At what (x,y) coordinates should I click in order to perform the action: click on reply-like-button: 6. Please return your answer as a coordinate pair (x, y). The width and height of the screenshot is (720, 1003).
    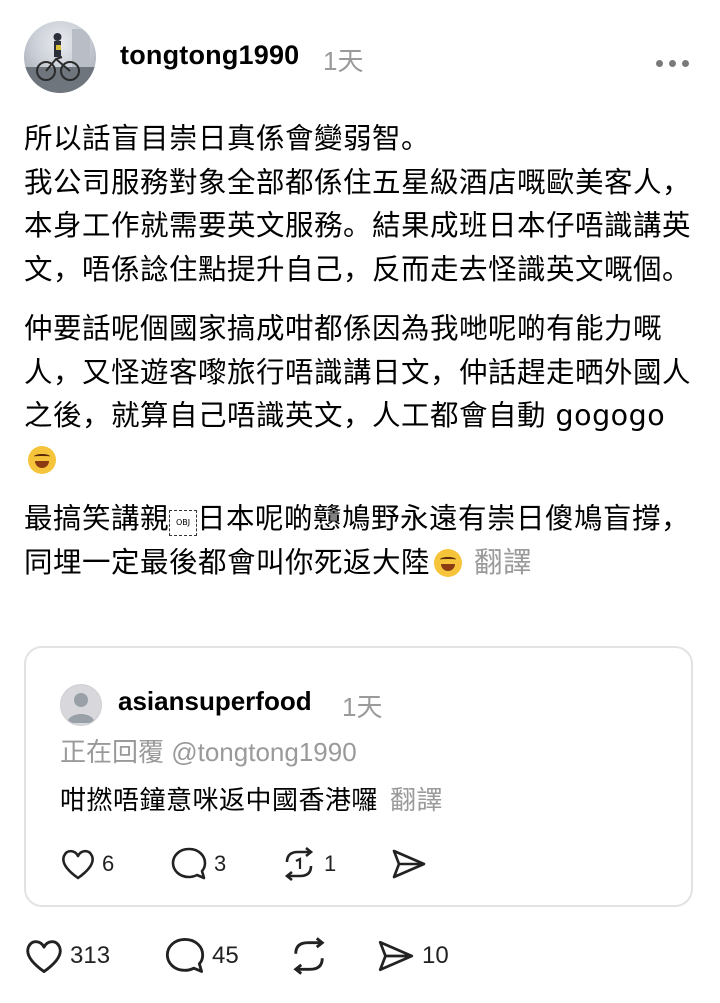
    Looking at the image, I should click on (87, 864).